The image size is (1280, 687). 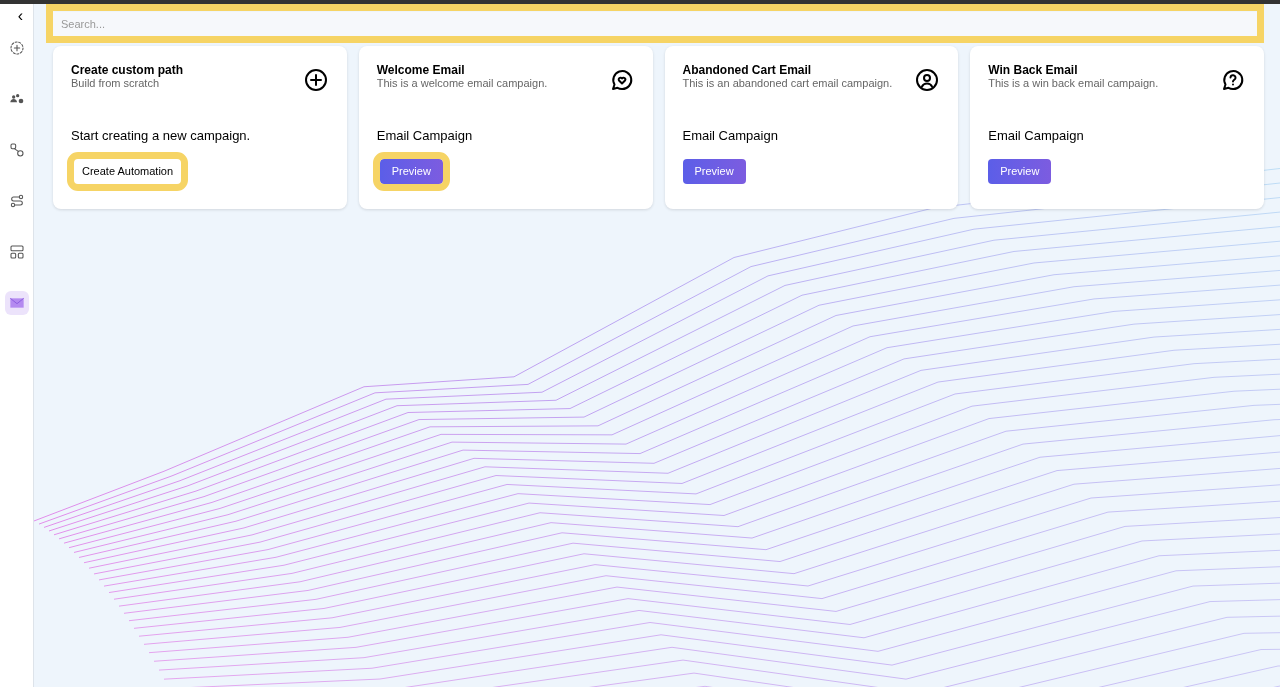 I want to click on card-subtitle: This is an abandoned cart email campaign., so click(x=787, y=83).